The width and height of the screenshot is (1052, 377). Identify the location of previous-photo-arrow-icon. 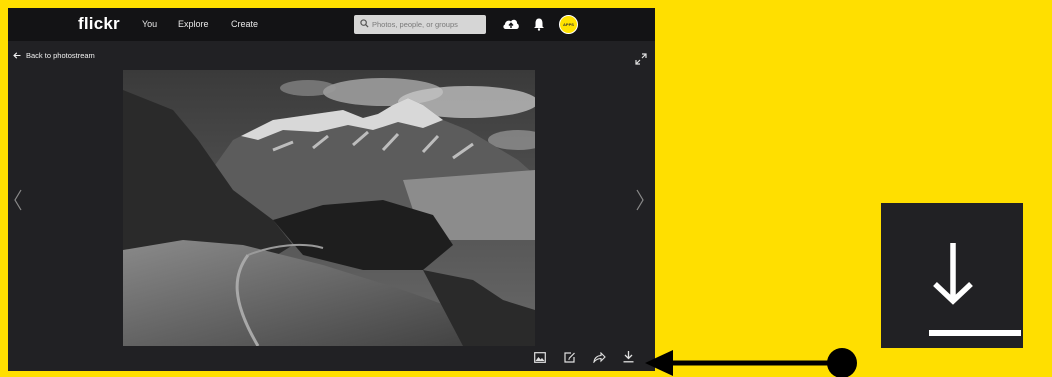
(18, 200).